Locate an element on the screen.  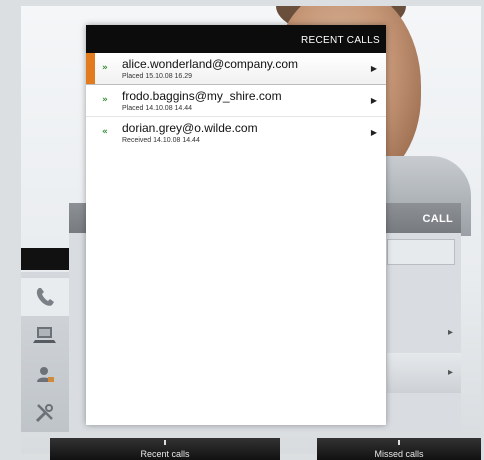
sidebar-item-settings is located at coordinates (45, 413).